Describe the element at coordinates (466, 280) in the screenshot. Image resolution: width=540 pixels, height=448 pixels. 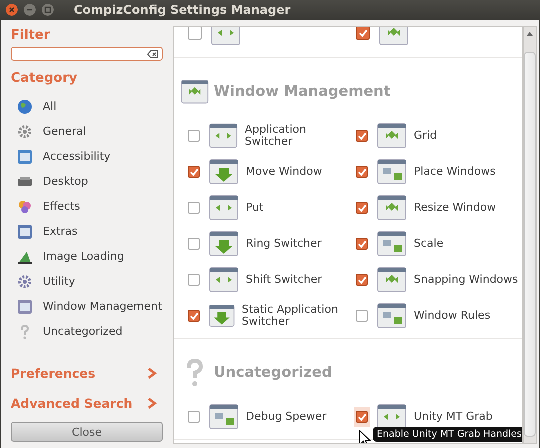
I see `plugin-name: Snapping Windows` at that location.